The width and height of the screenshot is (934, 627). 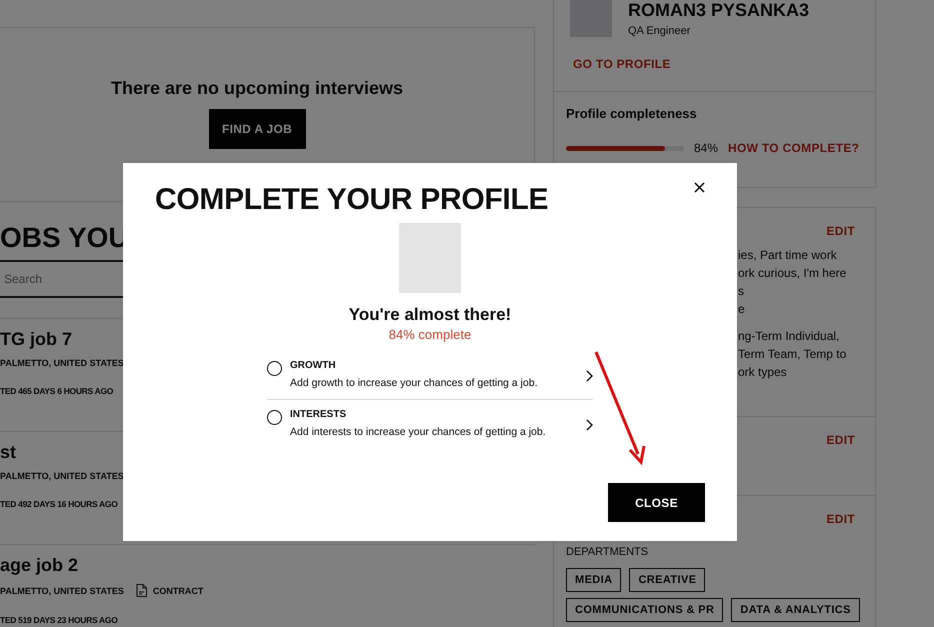 I want to click on find-job-button: FIND A JOB, so click(x=257, y=129).